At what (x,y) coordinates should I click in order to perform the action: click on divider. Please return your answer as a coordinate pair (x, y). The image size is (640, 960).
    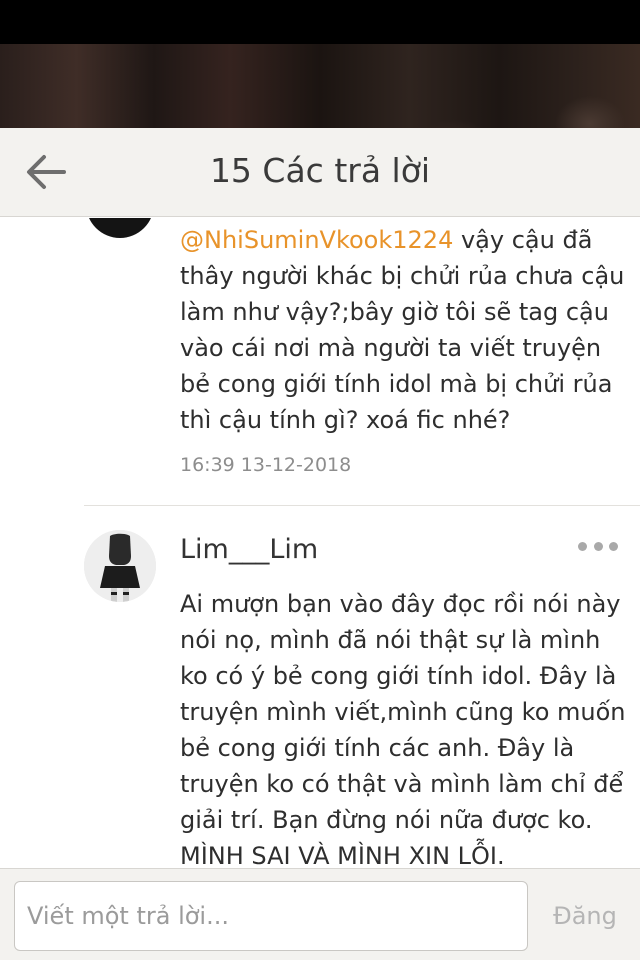
    Looking at the image, I should click on (362, 505).